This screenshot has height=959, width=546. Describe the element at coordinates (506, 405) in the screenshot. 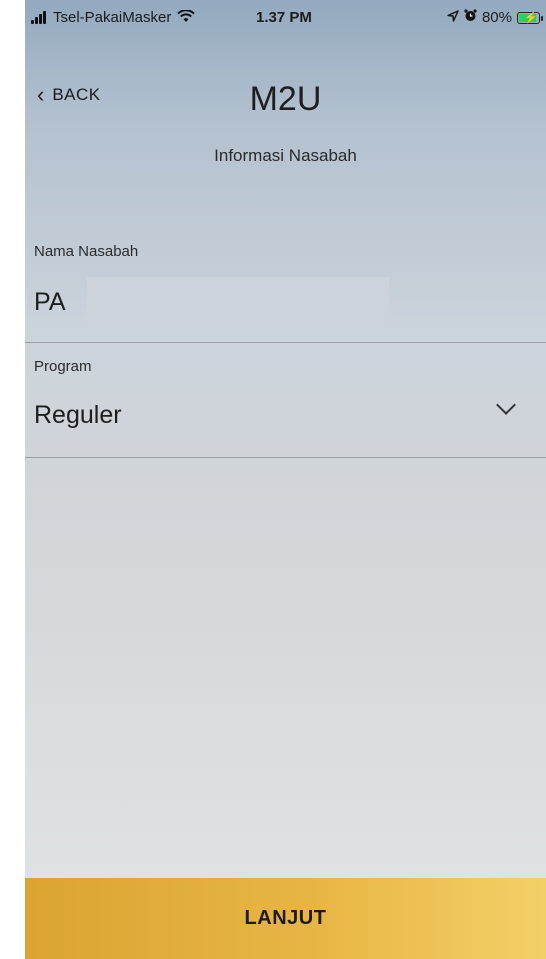

I see `chevron-down-icon` at that location.